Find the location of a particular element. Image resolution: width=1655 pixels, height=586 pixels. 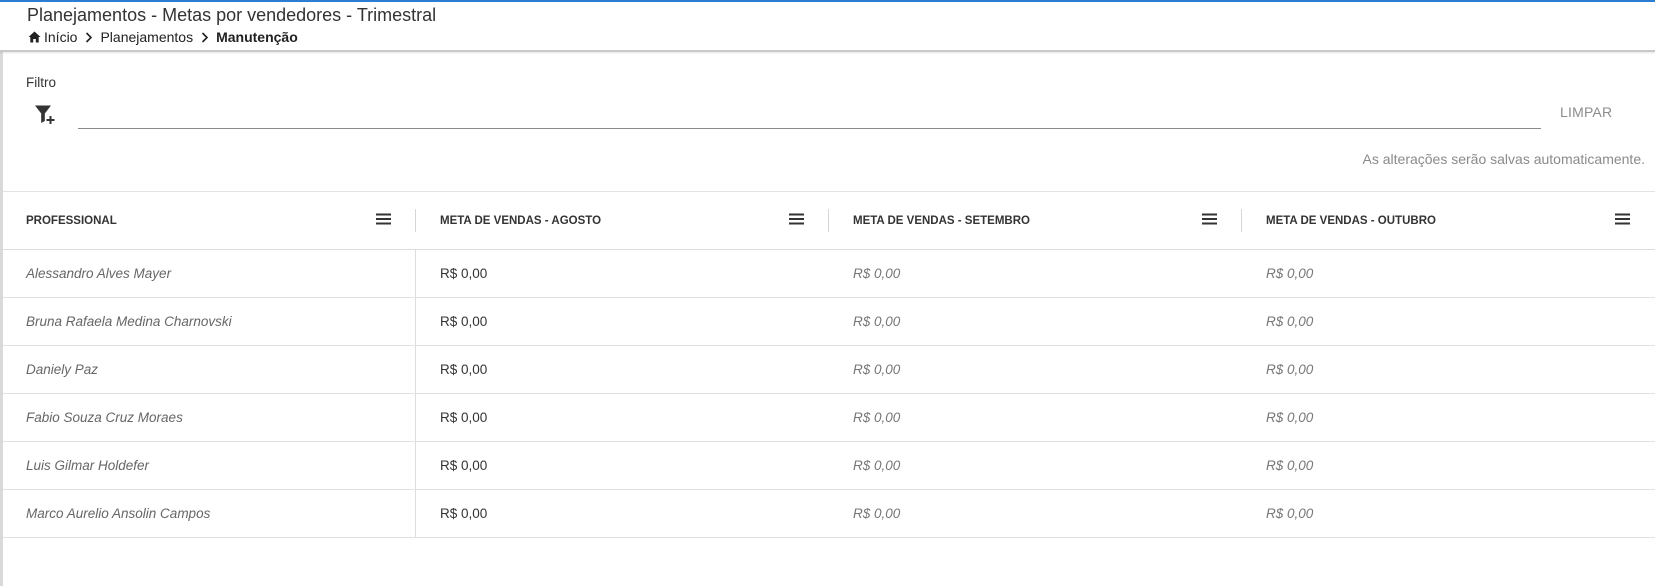

column-header-label: META DE VENDAS - SETEMBRO is located at coordinates (941, 220).